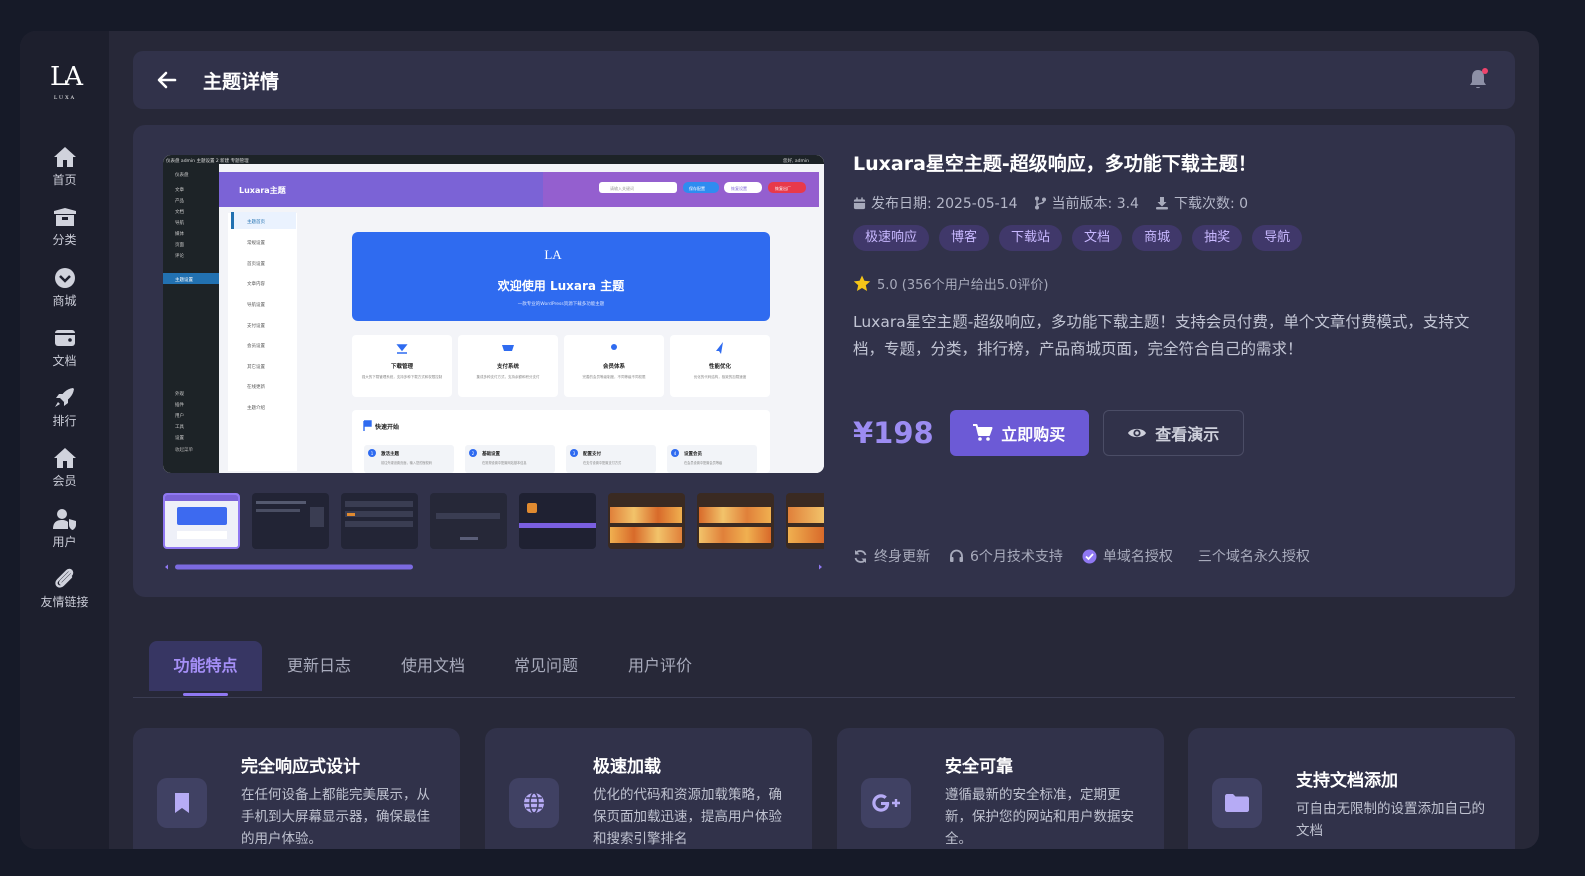 Image resolution: width=1585 pixels, height=876 pixels. I want to click on preview-submenu-item: 主题介绍, so click(256, 407).